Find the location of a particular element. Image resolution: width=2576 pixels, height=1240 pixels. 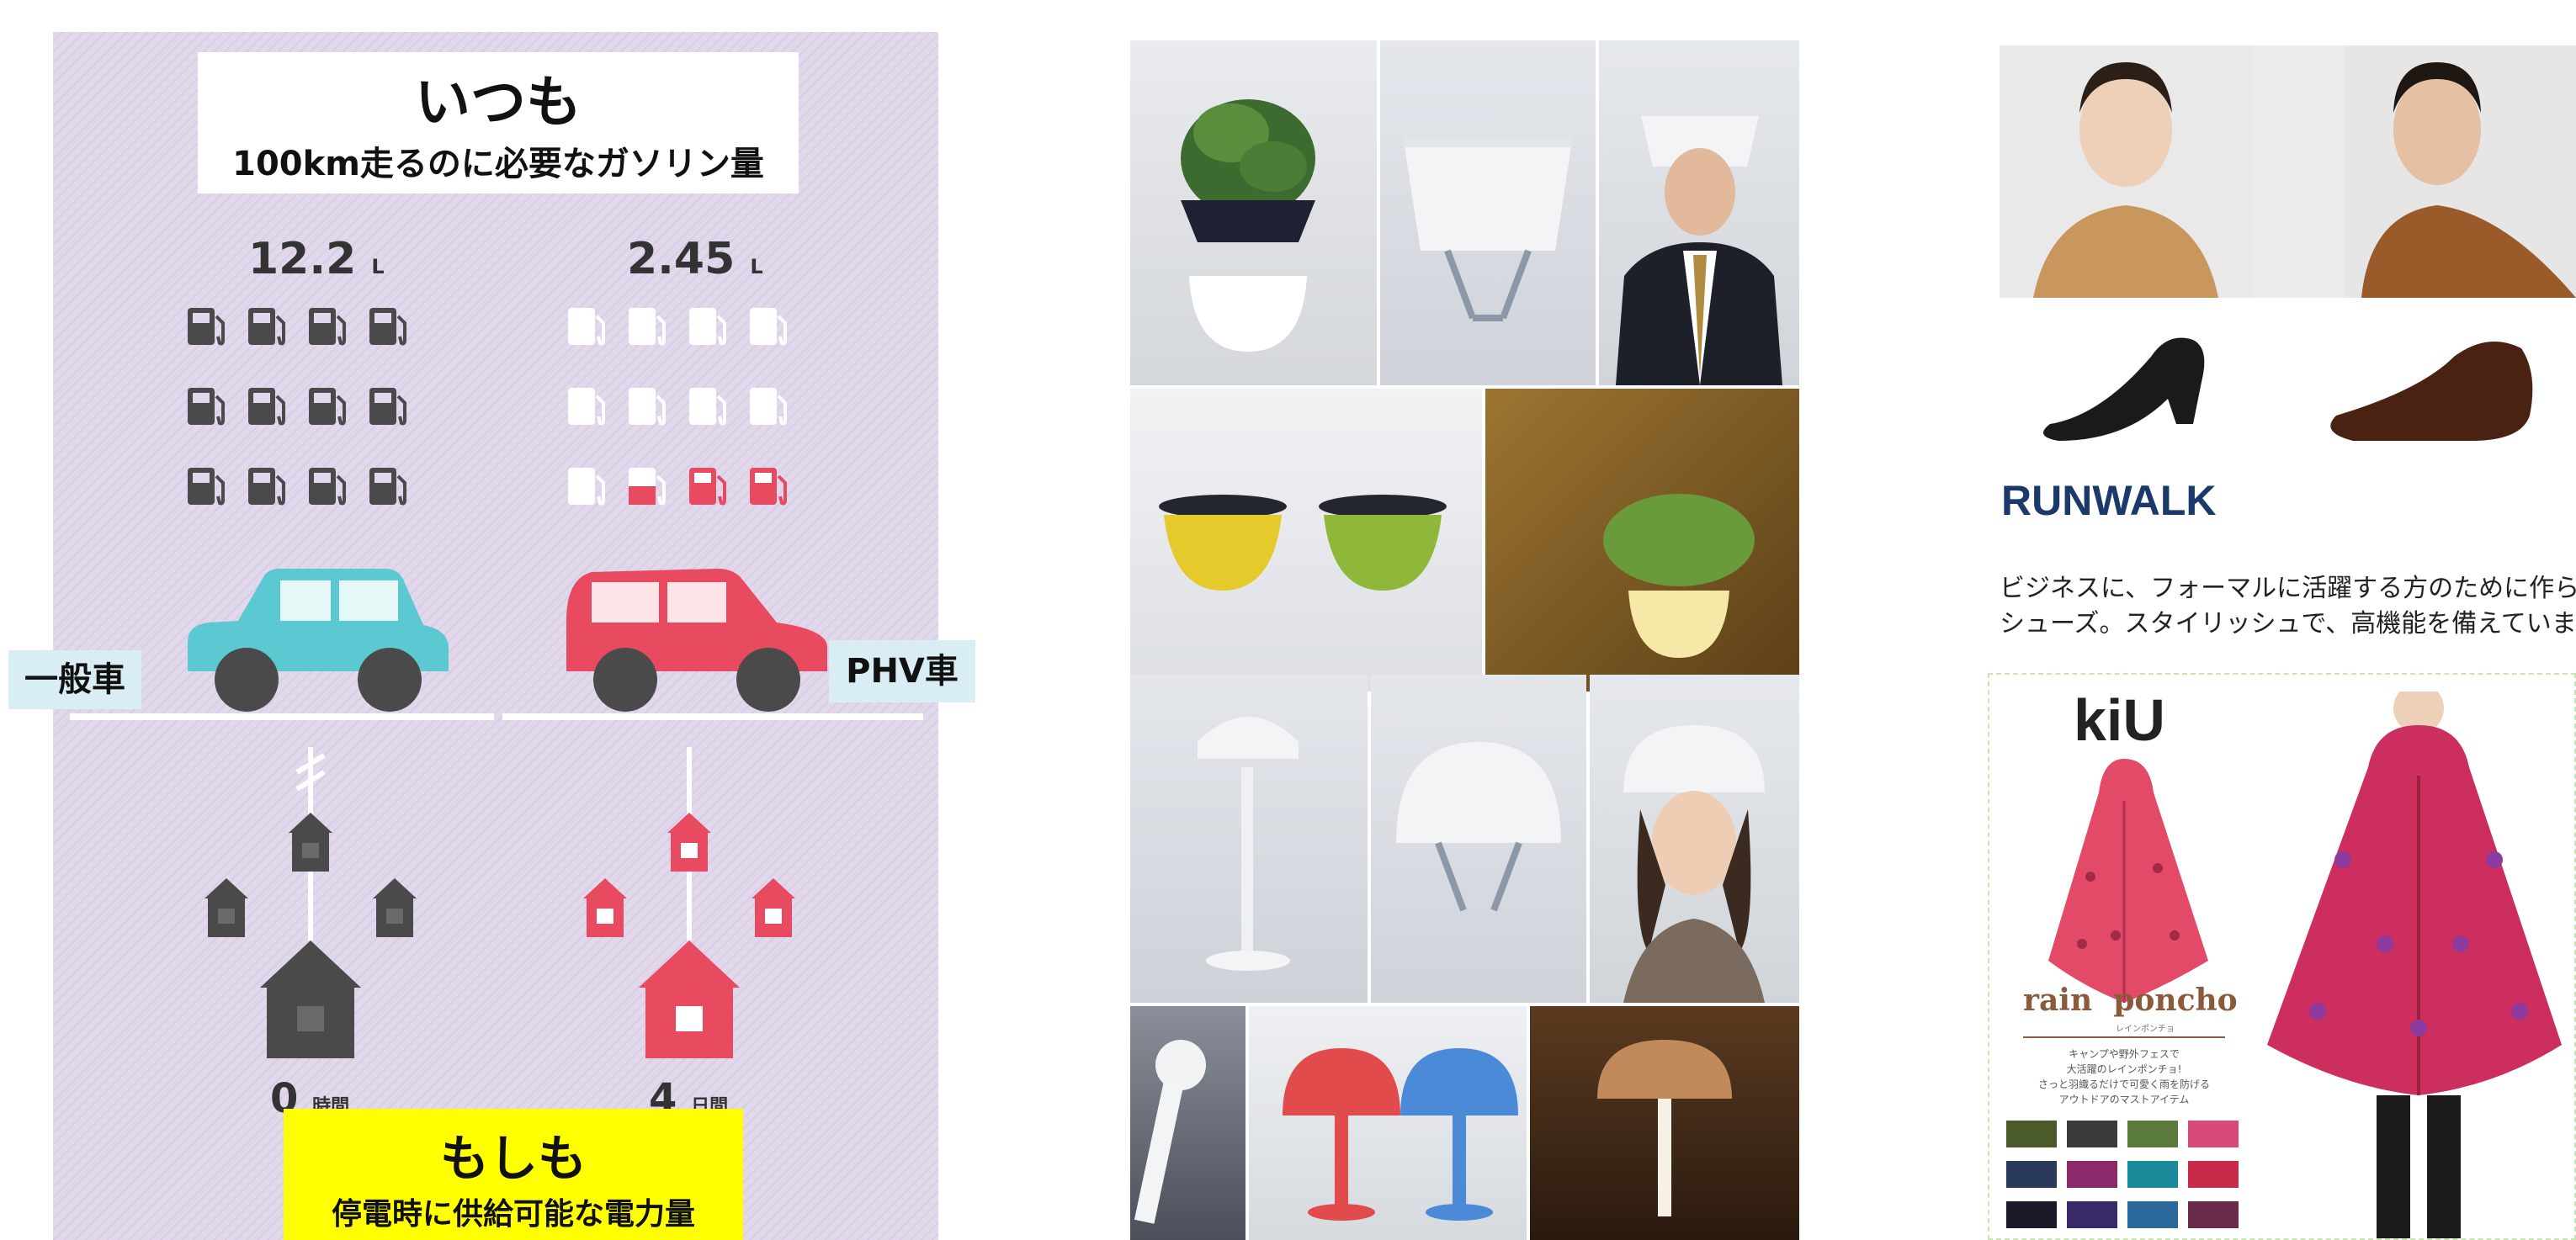

phv-car-label: PHV車 is located at coordinates (902, 671).